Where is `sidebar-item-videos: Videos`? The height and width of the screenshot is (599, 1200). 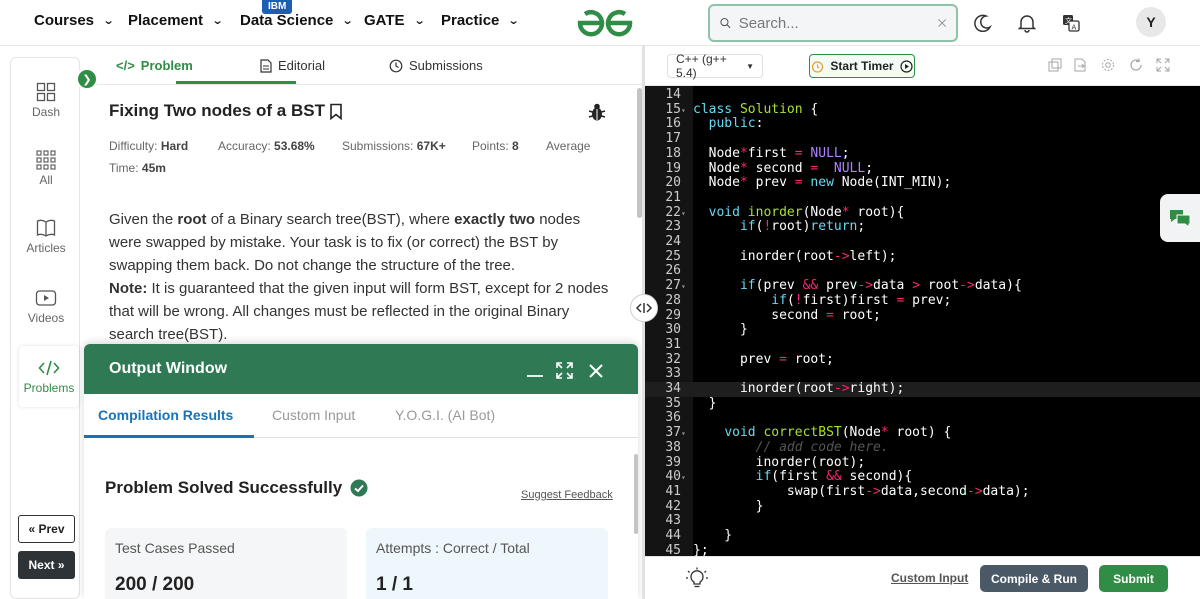 sidebar-item-videos: Videos is located at coordinates (46, 306).